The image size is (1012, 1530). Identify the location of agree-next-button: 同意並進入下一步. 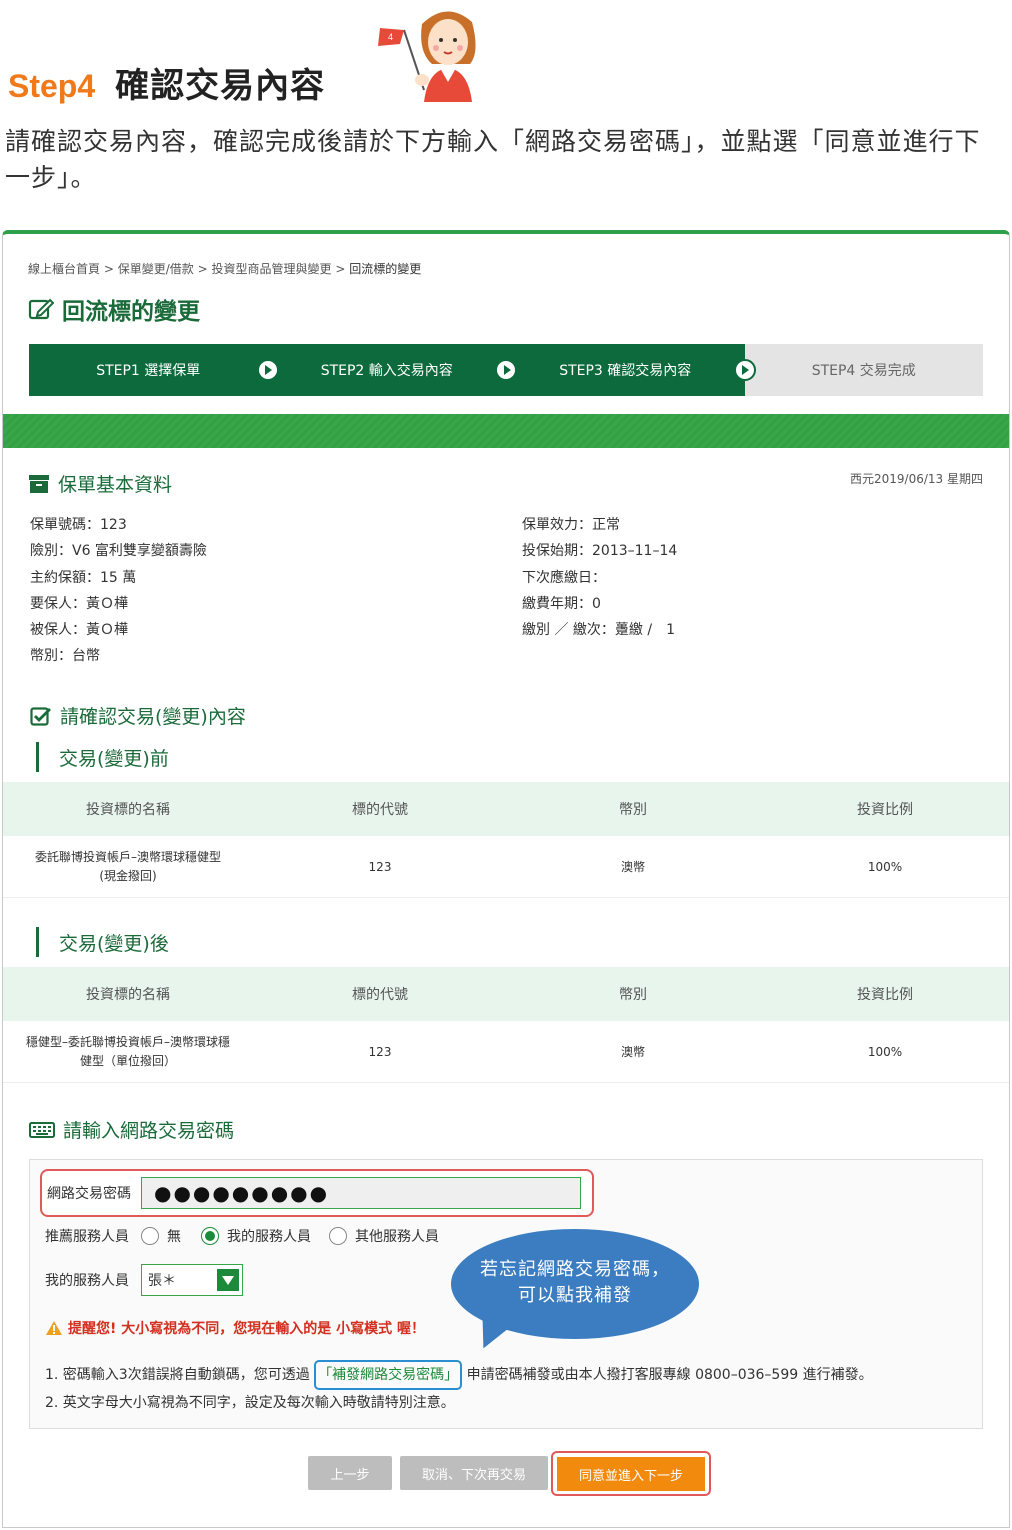
(631, 1474).